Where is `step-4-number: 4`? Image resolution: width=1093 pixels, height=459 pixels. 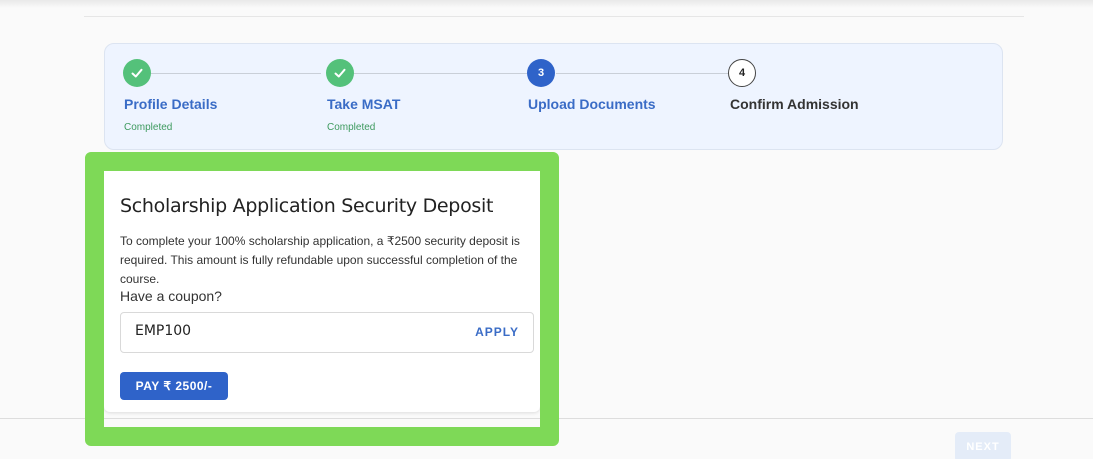
step-4-number: 4 is located at coordinates (742, 73).